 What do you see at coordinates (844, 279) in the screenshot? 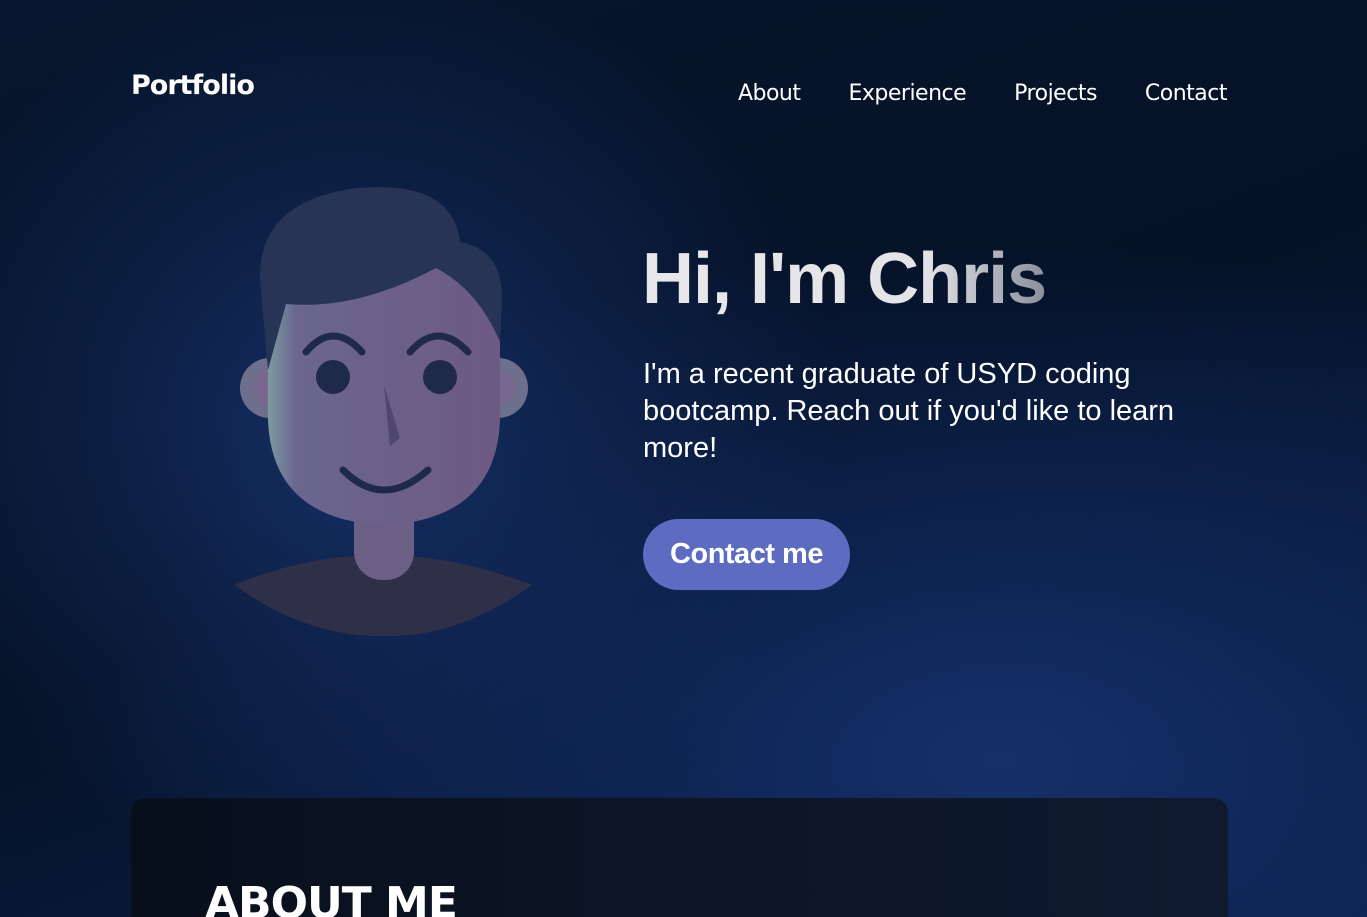
I see `hero-title: Hi, I'm Chris` at bounding box center [844, 279].